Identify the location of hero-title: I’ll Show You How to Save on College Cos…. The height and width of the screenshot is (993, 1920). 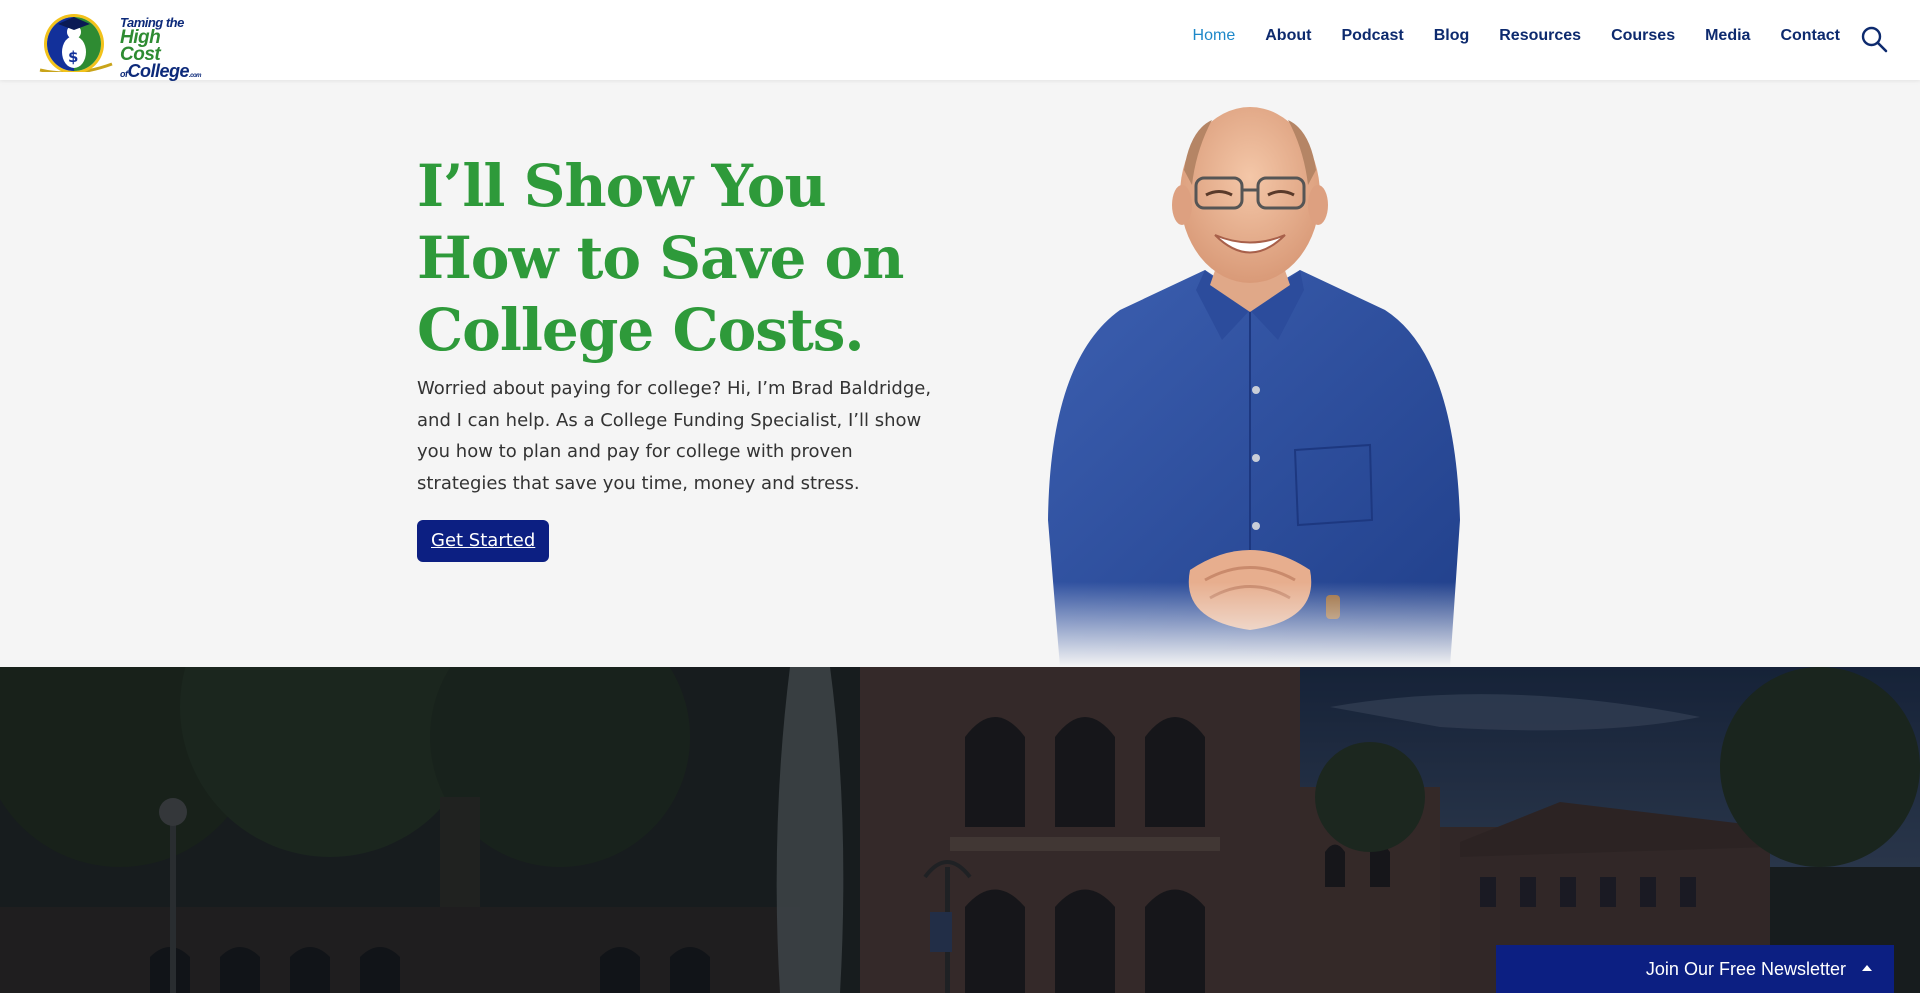
(660, 258).